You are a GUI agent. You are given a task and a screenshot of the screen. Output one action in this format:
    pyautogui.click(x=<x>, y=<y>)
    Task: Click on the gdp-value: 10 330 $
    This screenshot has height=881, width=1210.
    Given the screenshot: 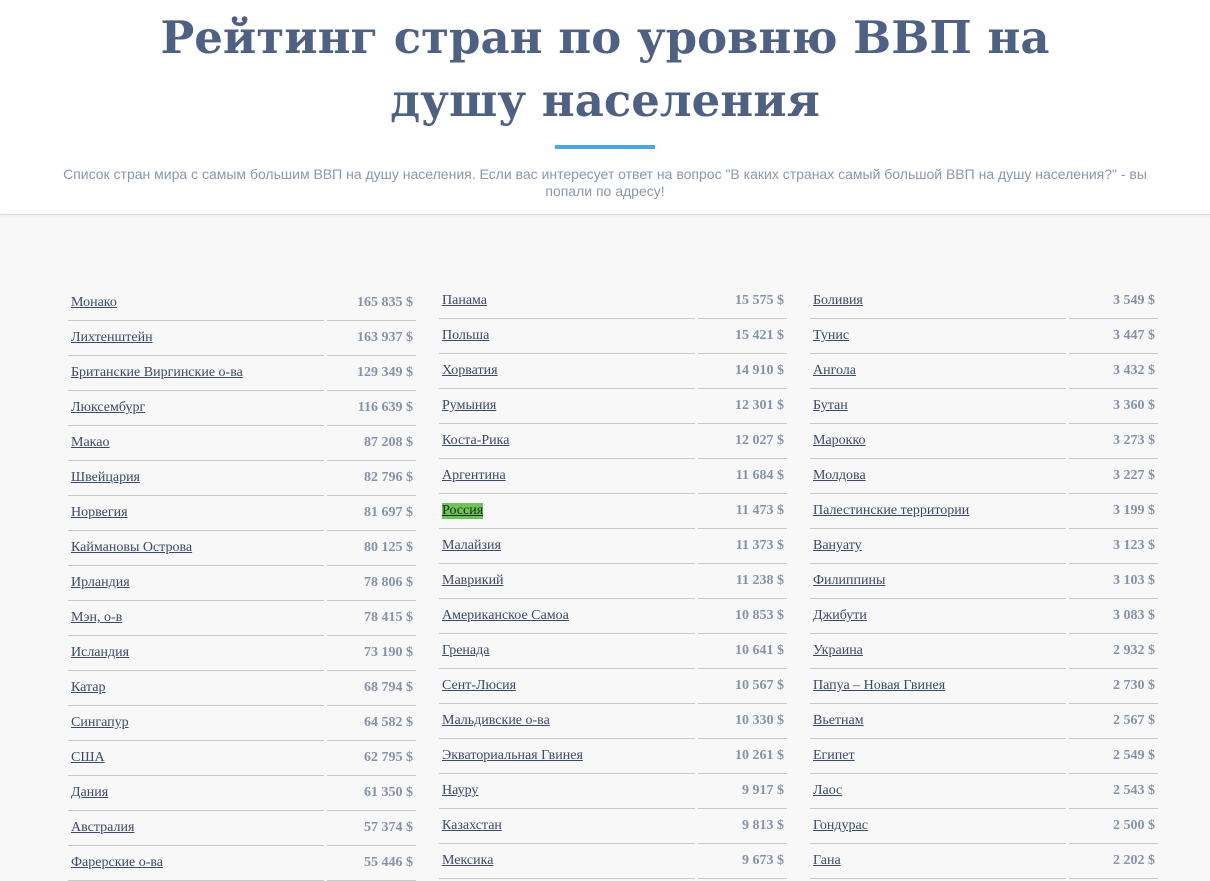 What is the action you would take?
    pyautogui.click(x=742, y=721)
    